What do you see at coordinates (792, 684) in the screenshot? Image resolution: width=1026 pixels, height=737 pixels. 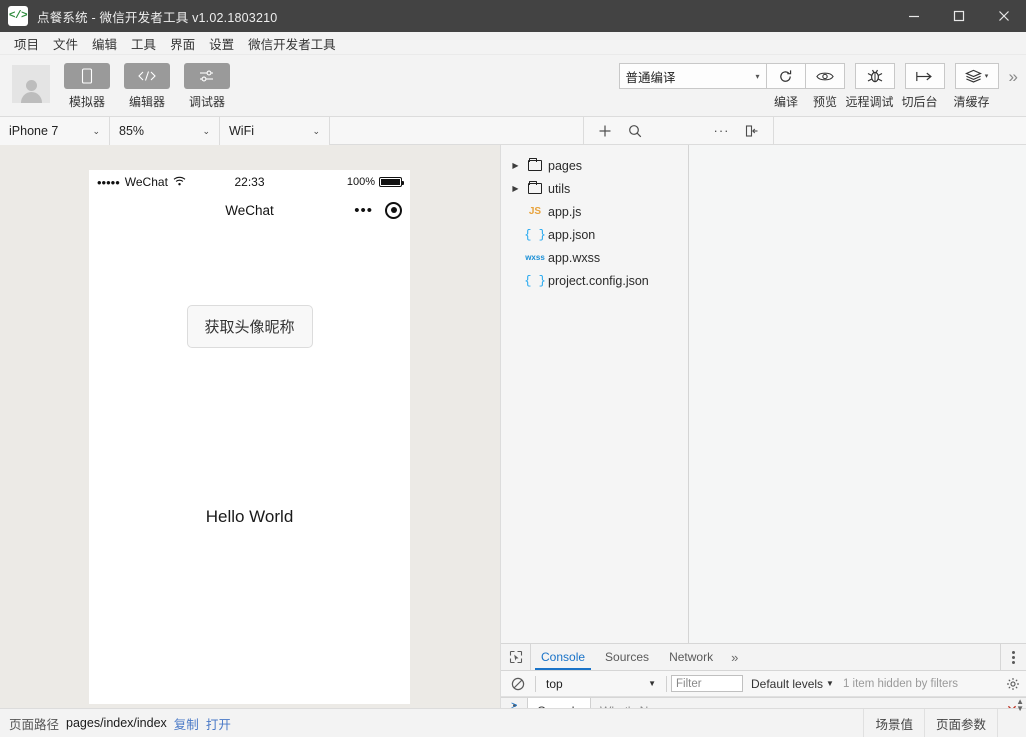 I see `log-levels-select: Default levels ▼` at bounding box center [792, 684].